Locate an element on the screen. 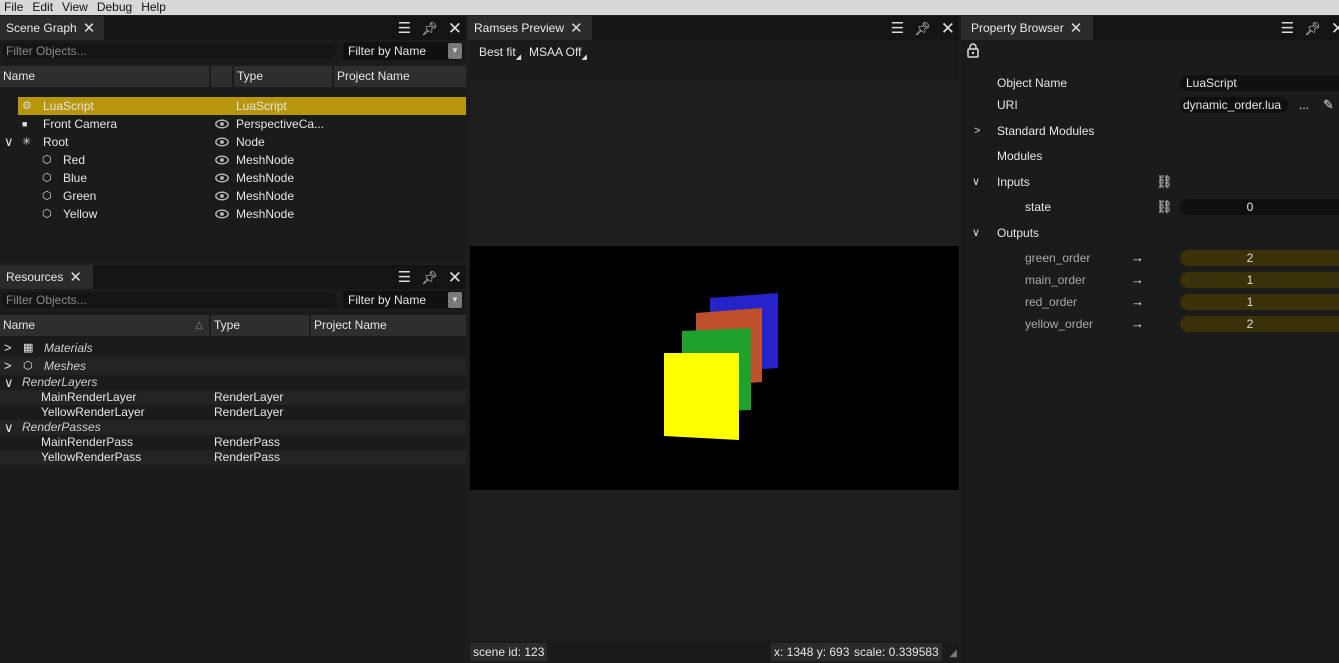 The image size is (1339, 663). menu-file: File is located at coordinates (14, 7).